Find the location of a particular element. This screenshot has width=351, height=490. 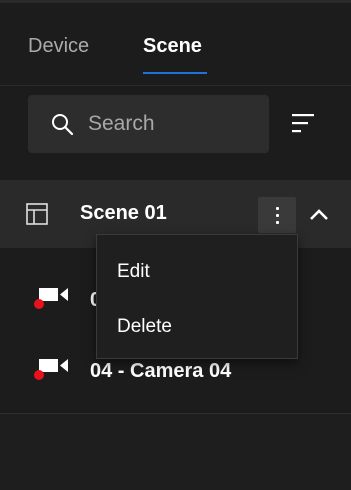

tabs-divider is located at coordinates (175, 85).